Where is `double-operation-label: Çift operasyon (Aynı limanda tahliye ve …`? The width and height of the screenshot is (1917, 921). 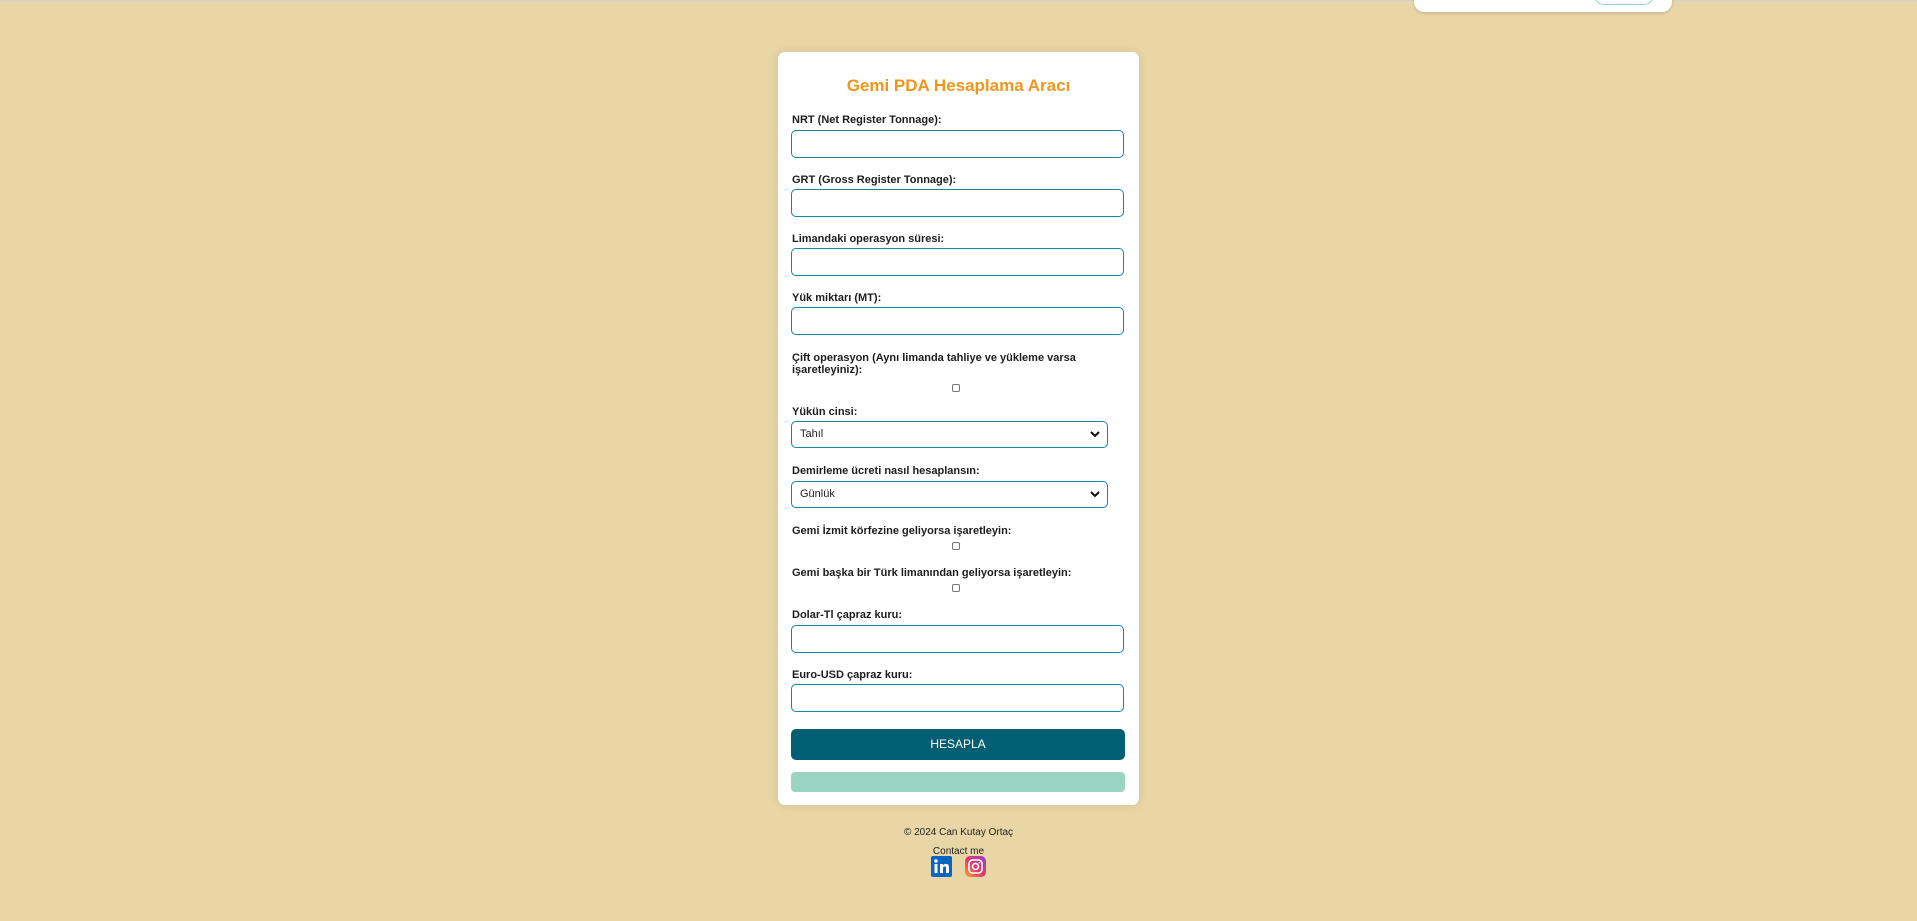 double-operation-label: Çift operasyon (Aynı limanda tahliye ve … is located at coordinates (934, 364).